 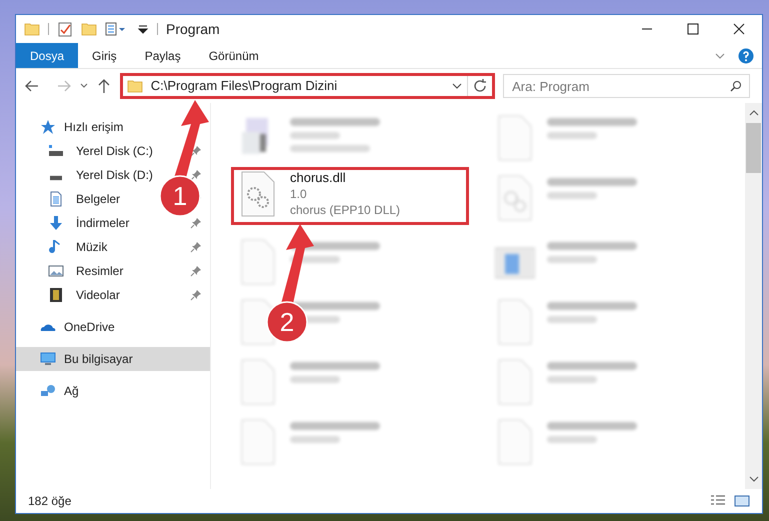 I want to click on sidebar-item: Resimler, so click(x=86, y=271).